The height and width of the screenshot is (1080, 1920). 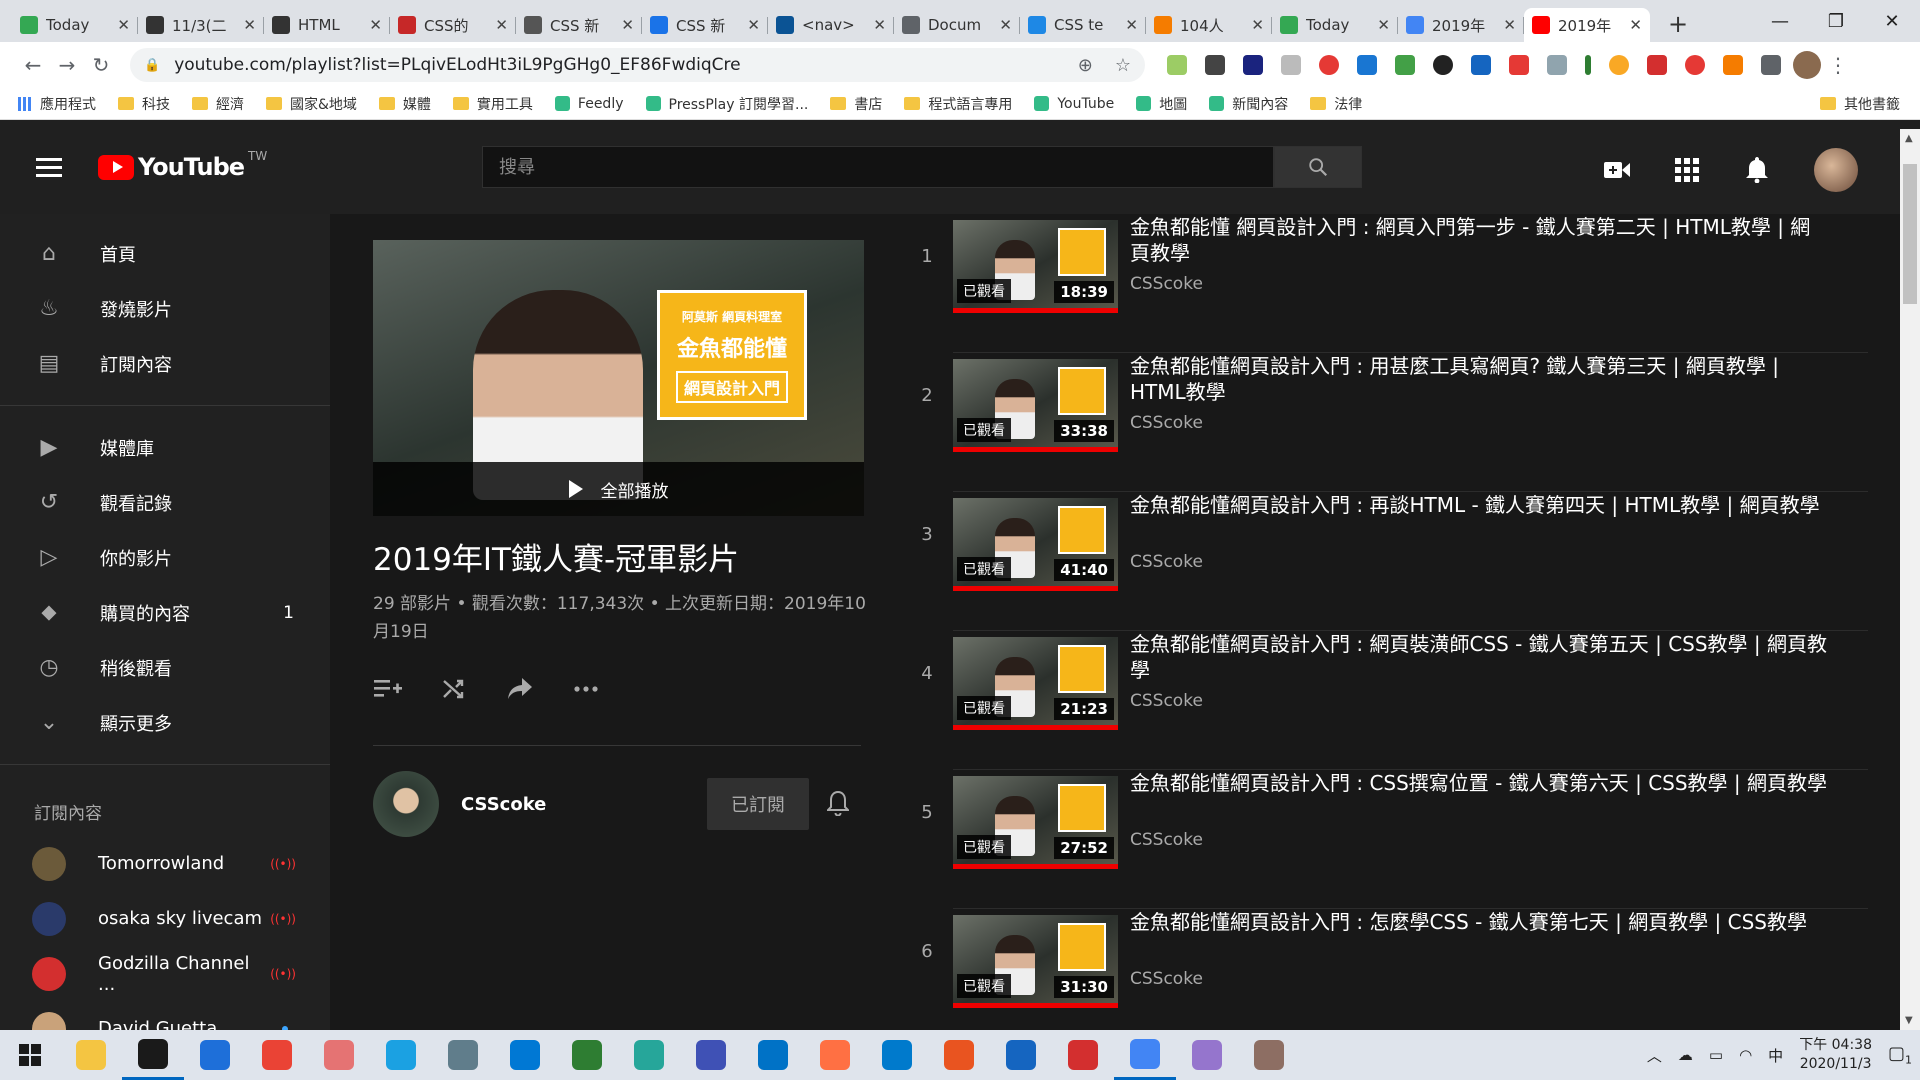 What do you see at coordinates (1909, 138) in the screenshot?
I see `scroll-up-icon: ▲` at bounding box center [1909, 138].